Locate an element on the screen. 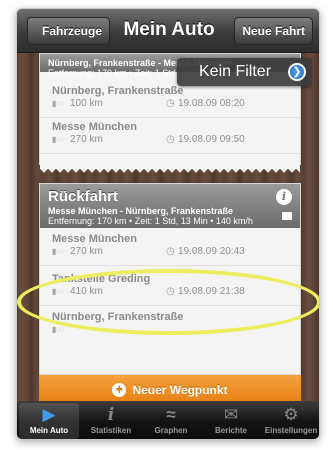  trip-title: Rückfahrt is located at coordinates (83, 196).